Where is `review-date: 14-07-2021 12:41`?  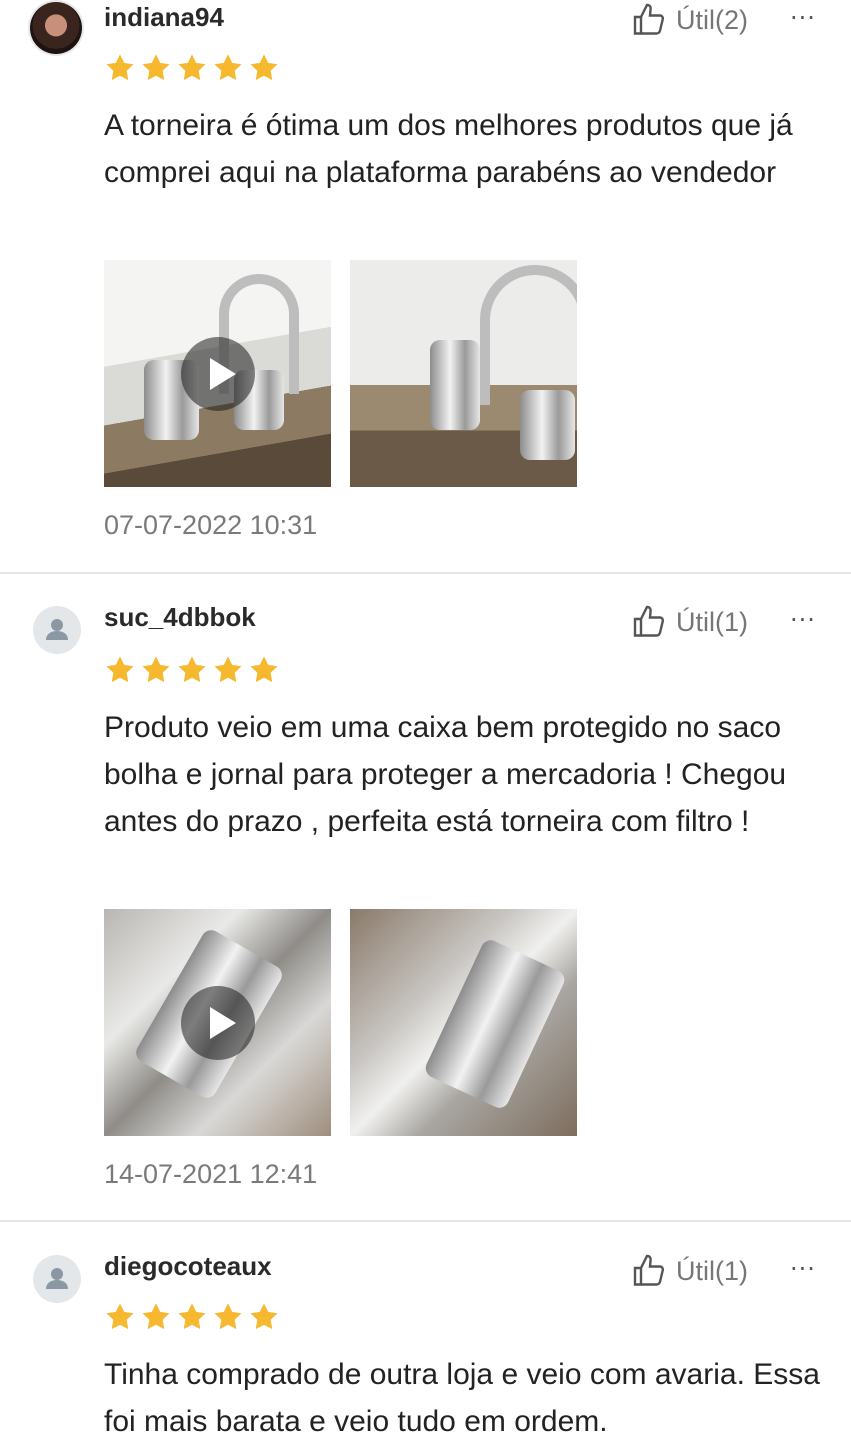 review-date: 14-07-2021 12:41 is located at coordinates (211, 1174).